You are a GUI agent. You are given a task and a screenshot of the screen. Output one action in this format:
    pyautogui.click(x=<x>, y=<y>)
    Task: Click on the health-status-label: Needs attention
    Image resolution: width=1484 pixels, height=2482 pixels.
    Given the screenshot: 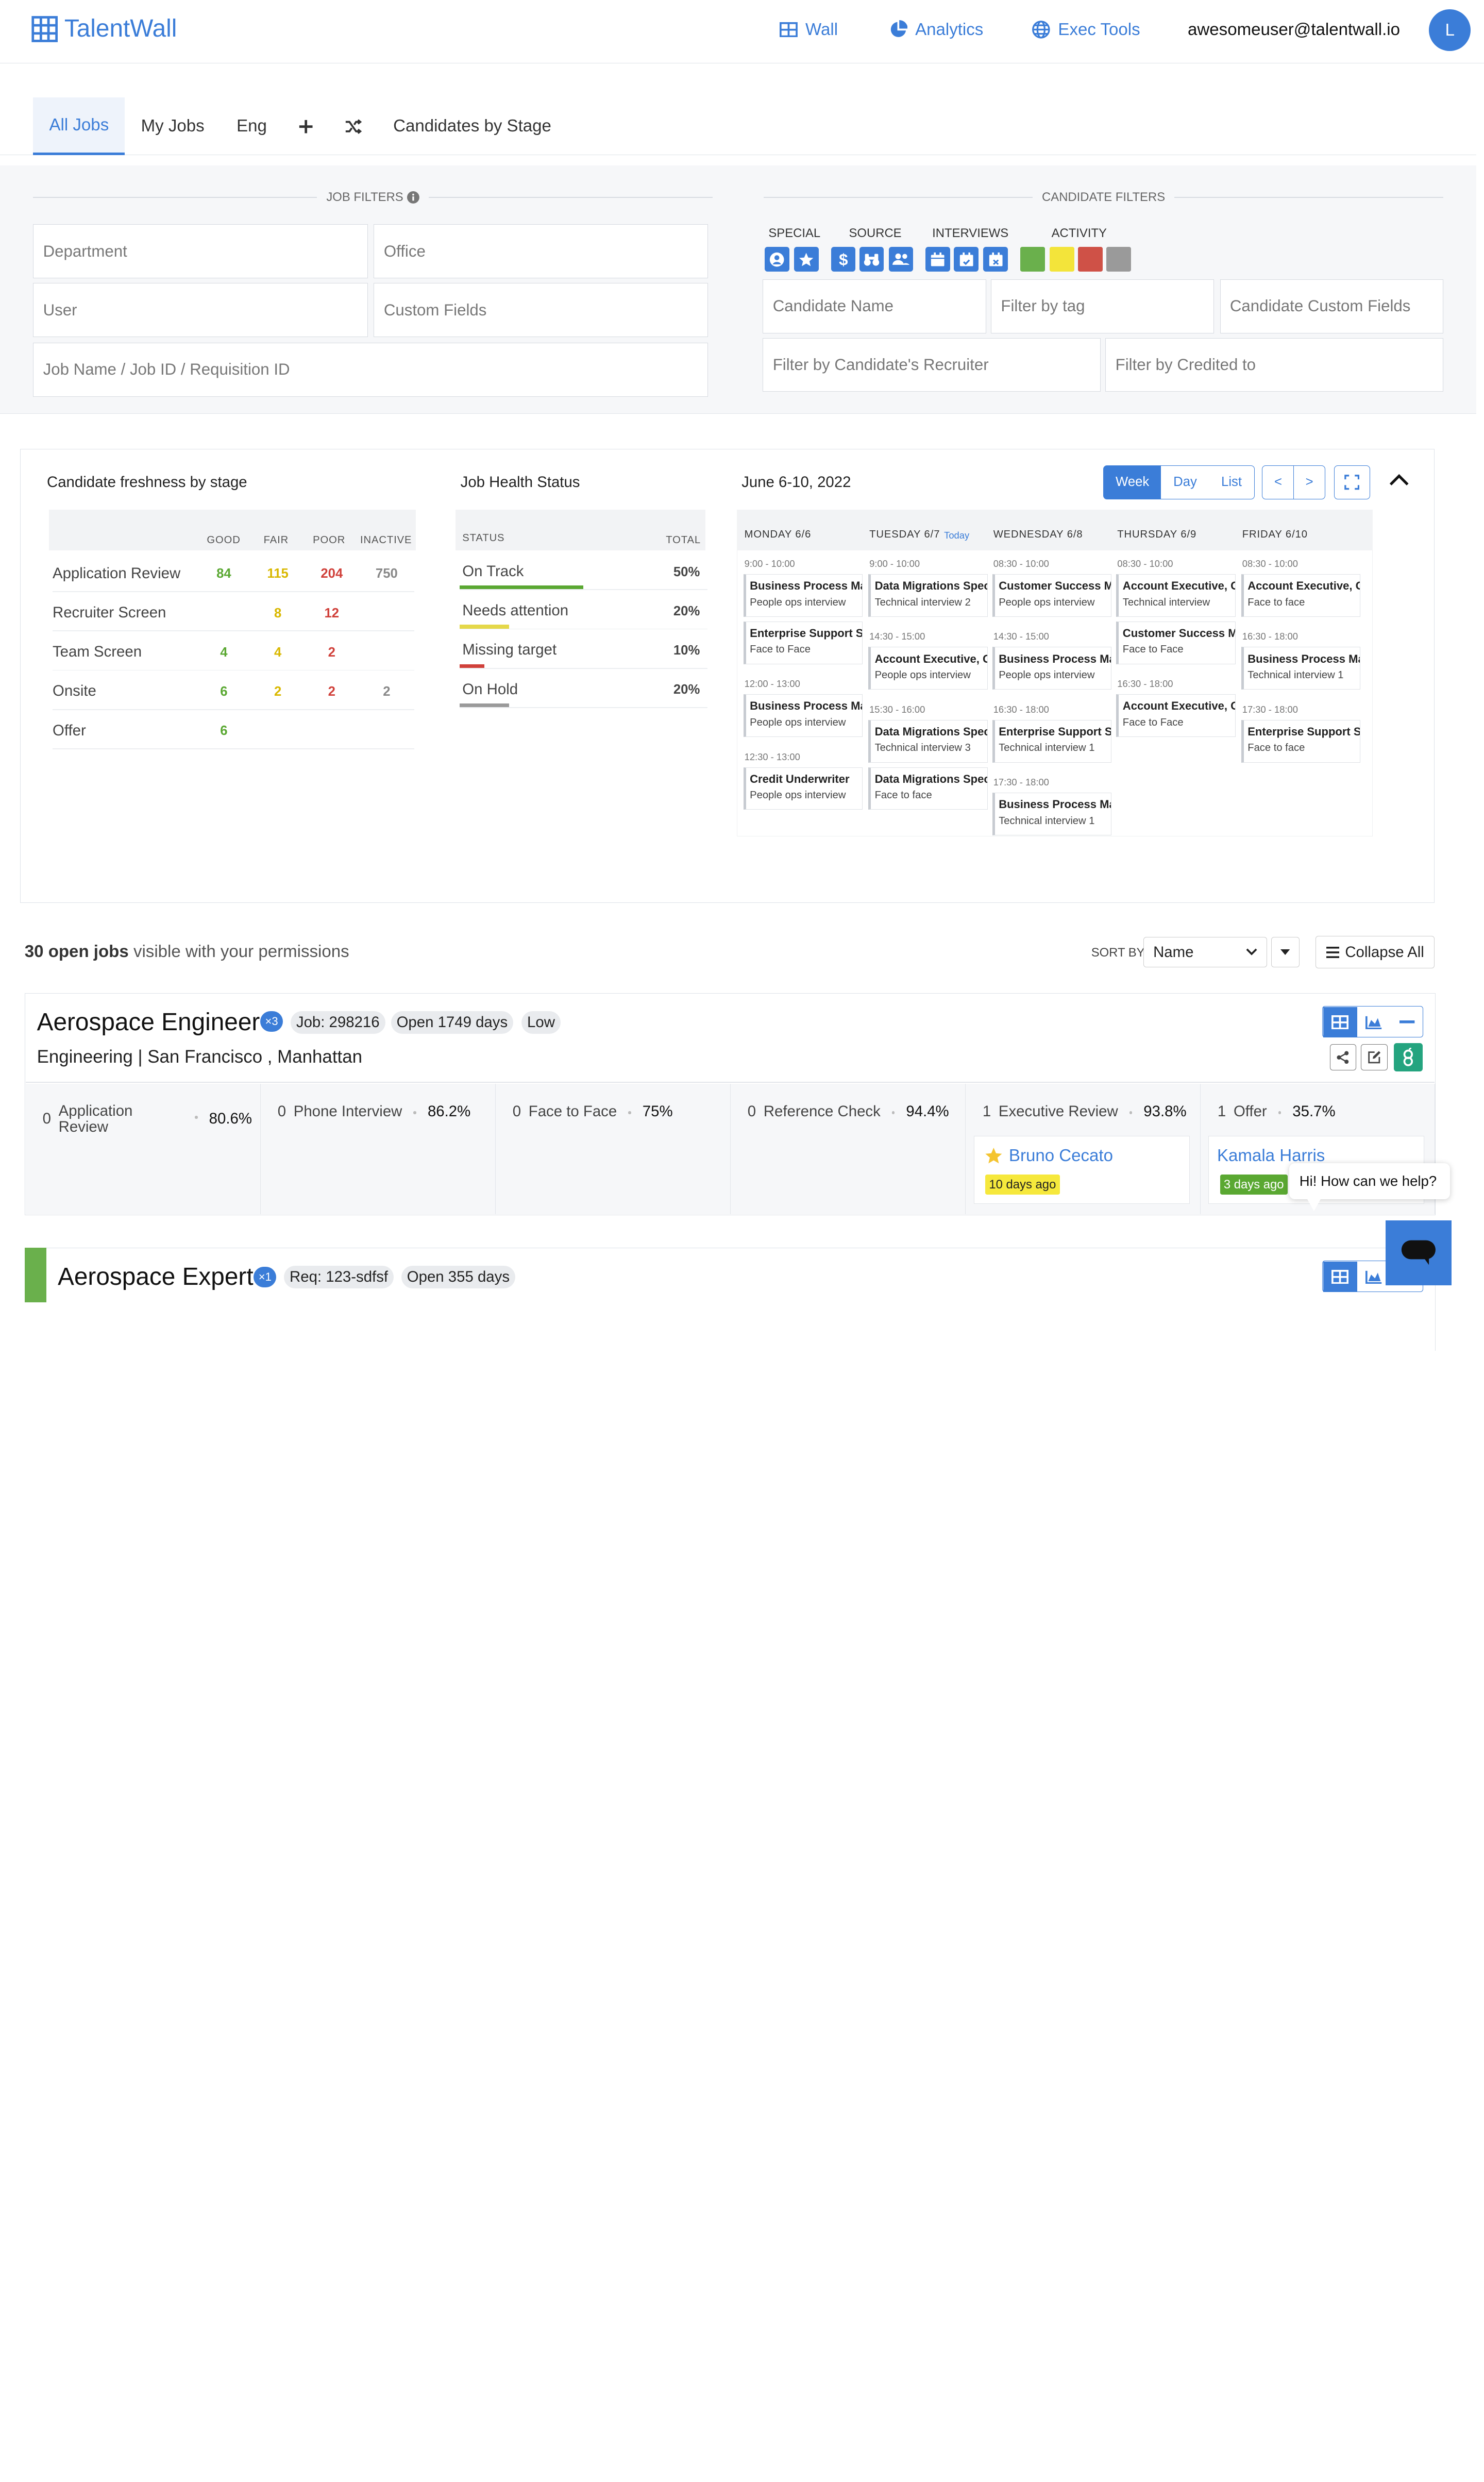 What is the action you would take?
    pyautogui.click(x=515, y=610)
    